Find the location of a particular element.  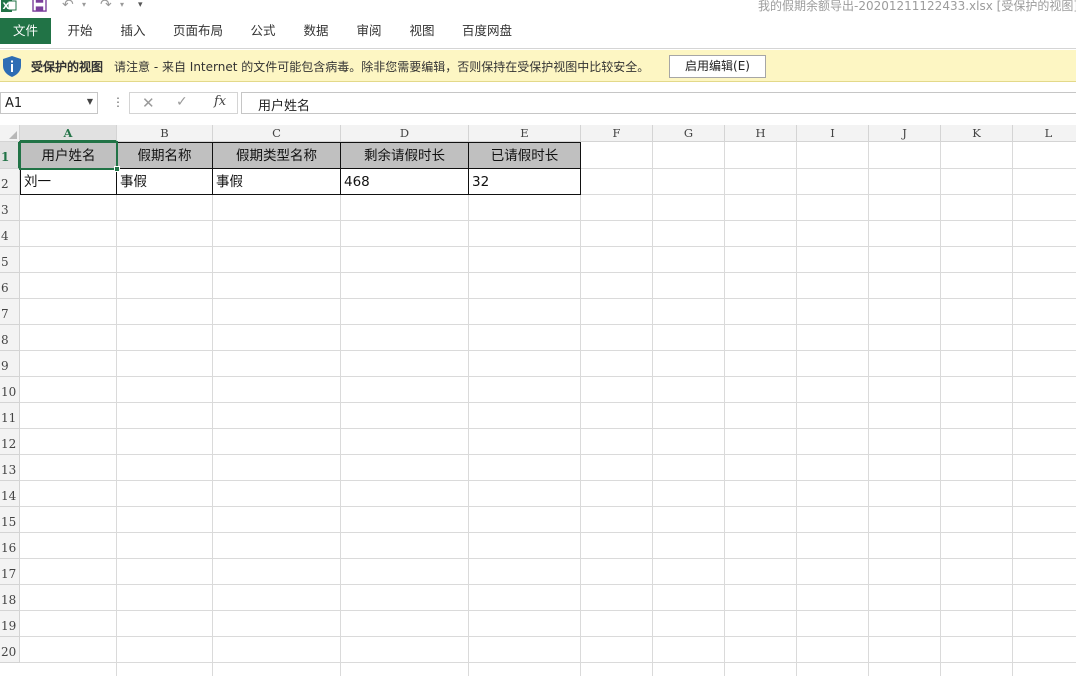

row-header-1: 1 is located at coordinates (10, 155).